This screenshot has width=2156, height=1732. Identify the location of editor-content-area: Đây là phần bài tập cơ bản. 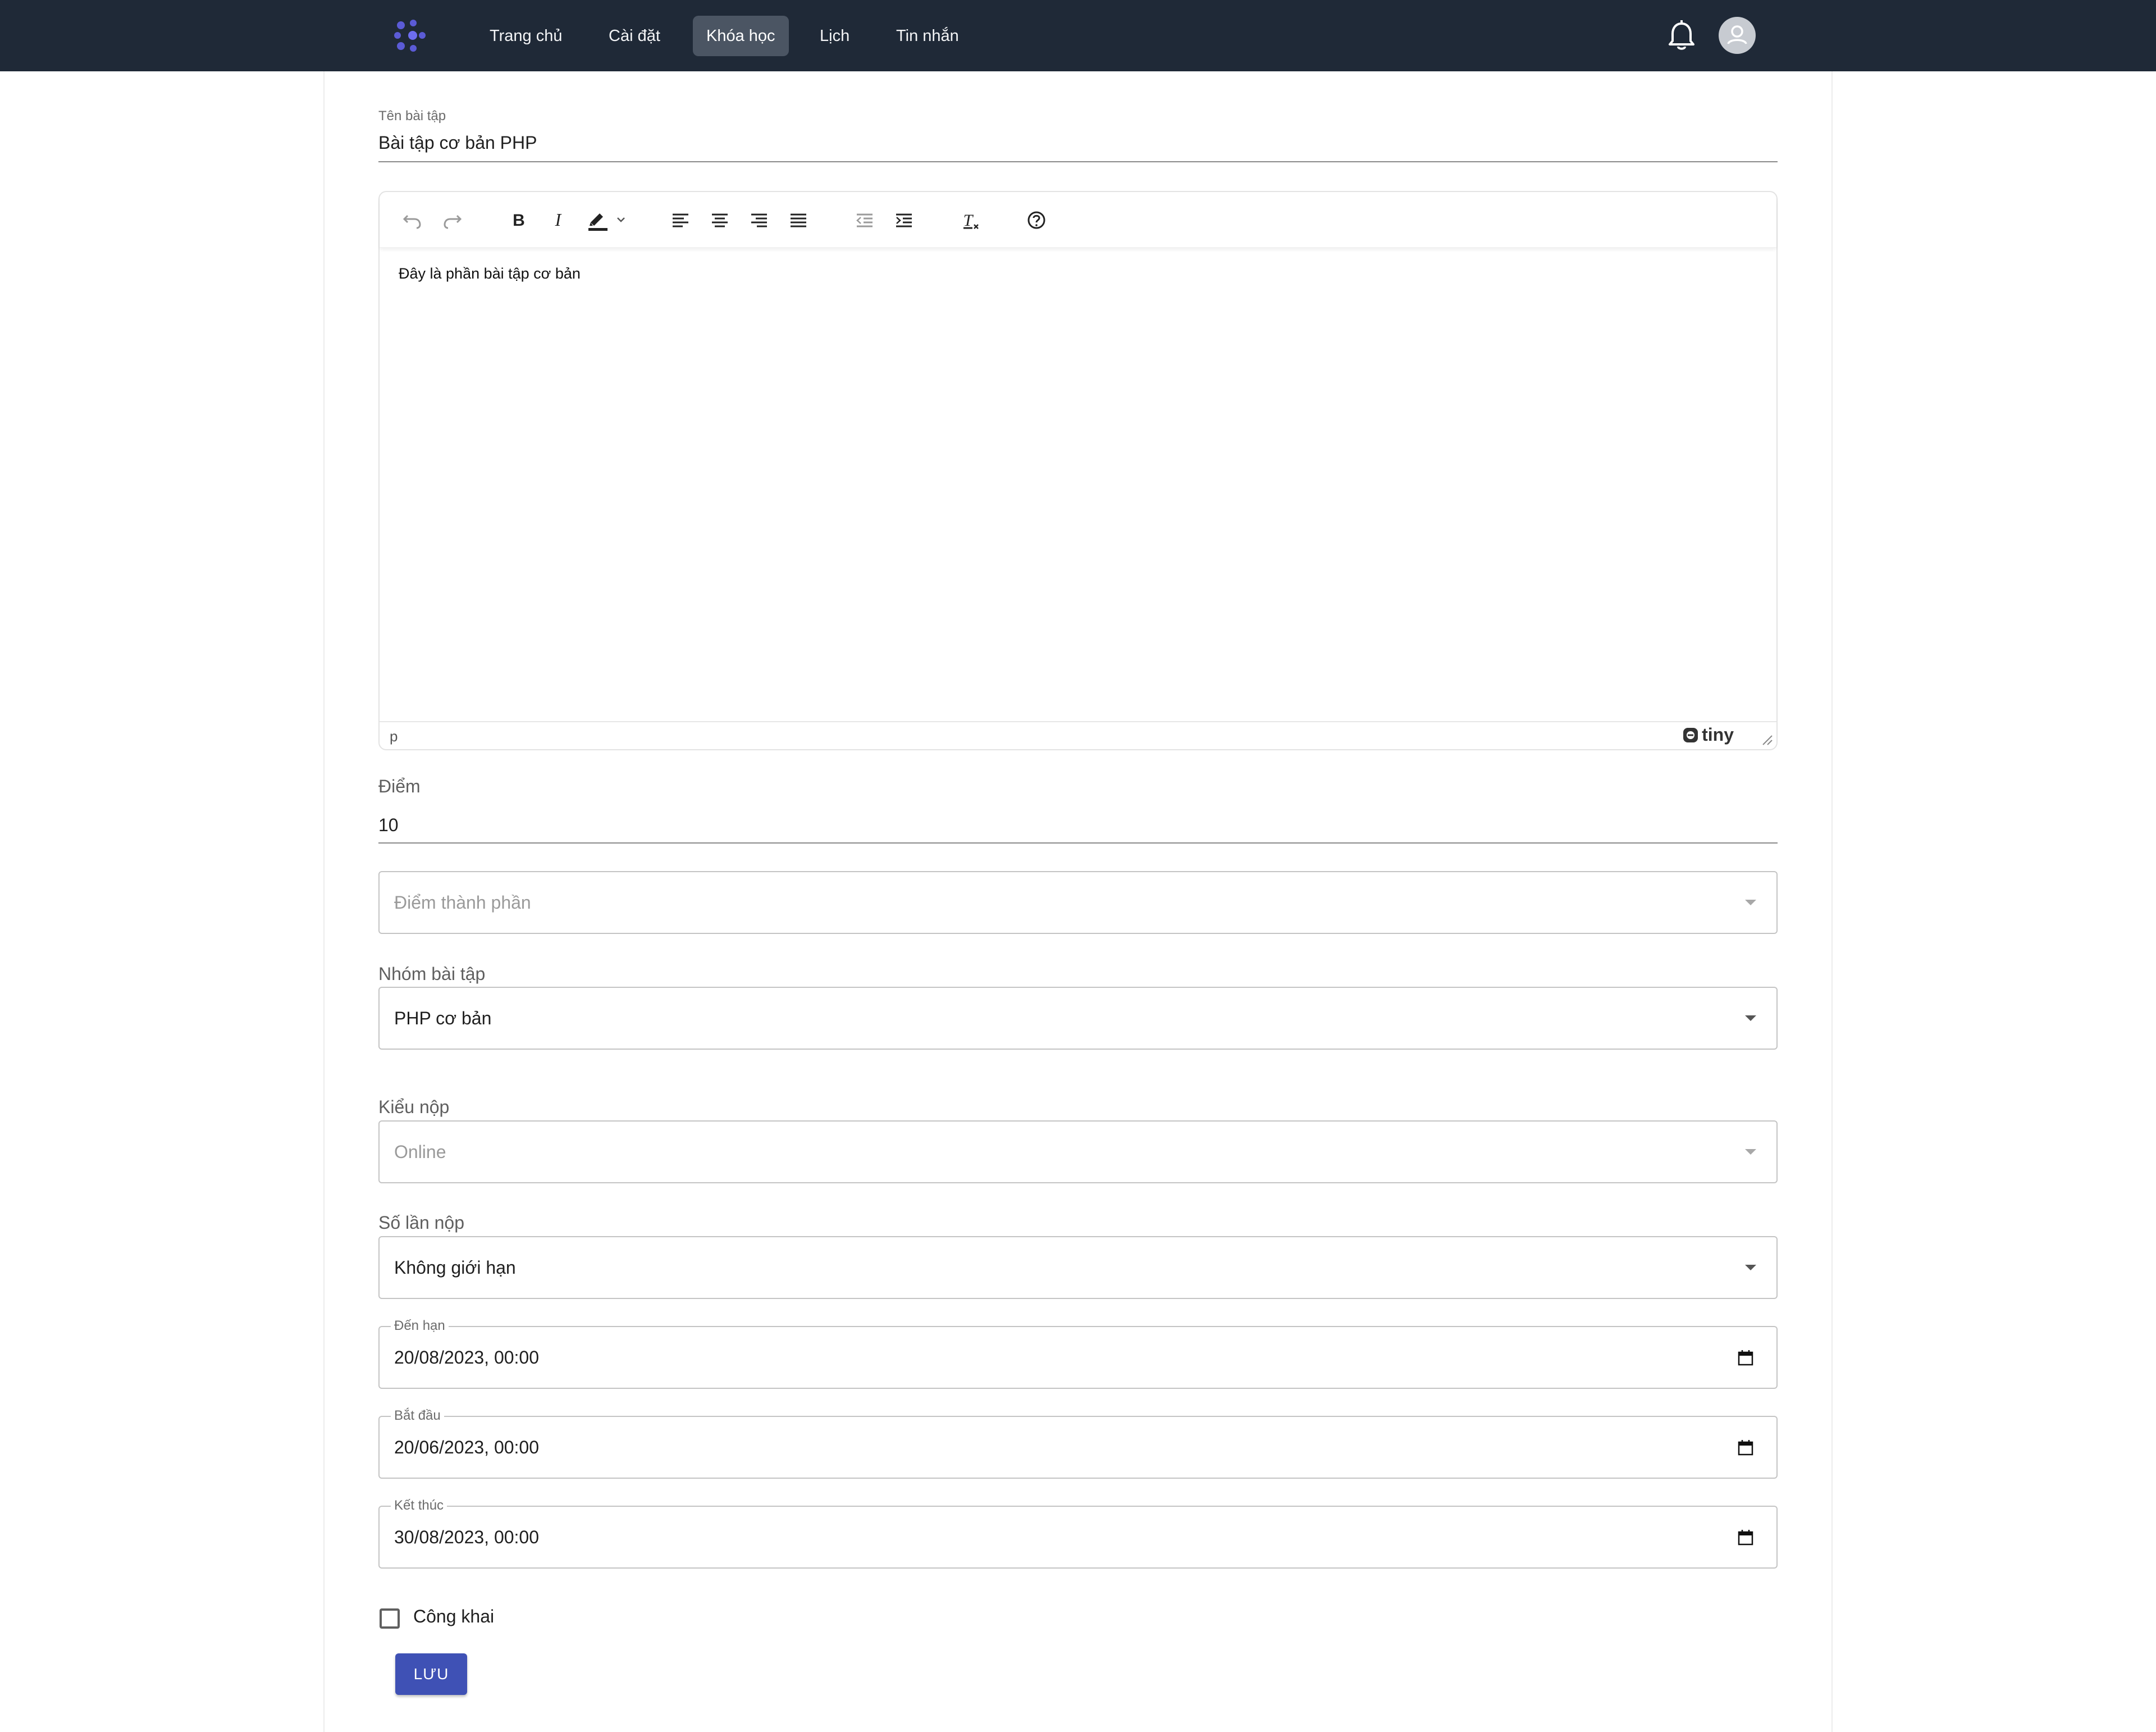
(490, 273).